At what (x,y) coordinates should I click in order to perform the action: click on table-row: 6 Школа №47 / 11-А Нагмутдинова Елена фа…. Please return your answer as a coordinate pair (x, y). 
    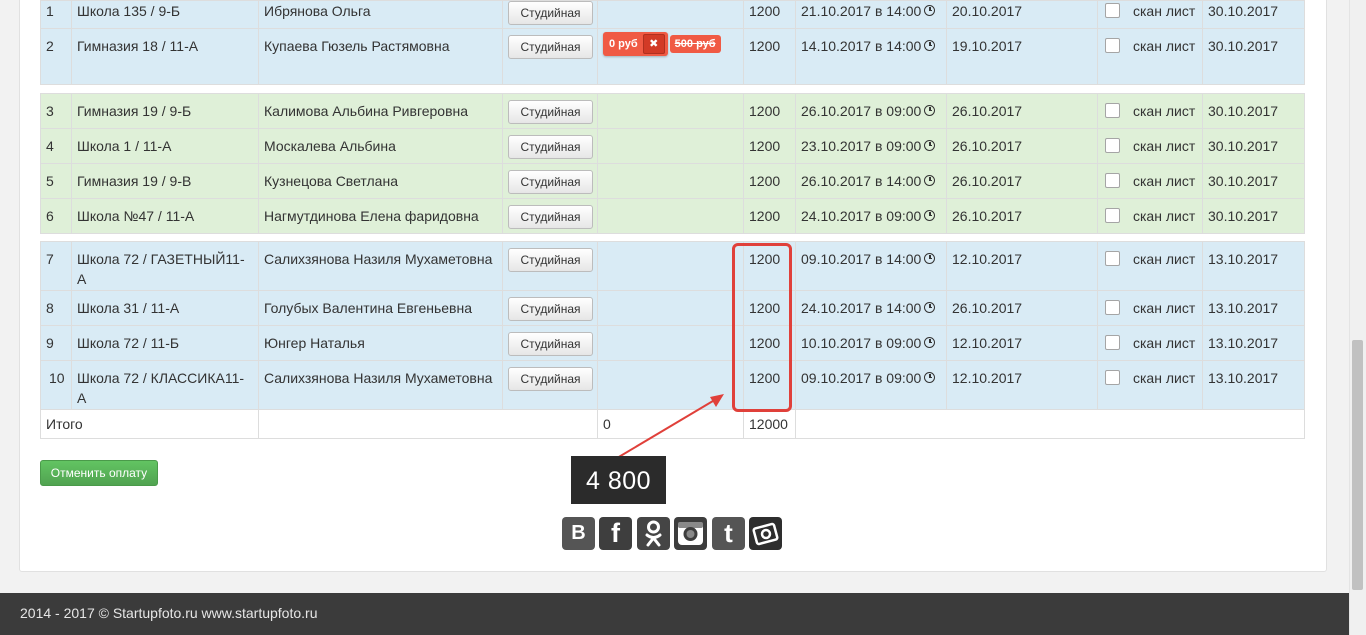
    Looking at the image, I should click on (672, 216).